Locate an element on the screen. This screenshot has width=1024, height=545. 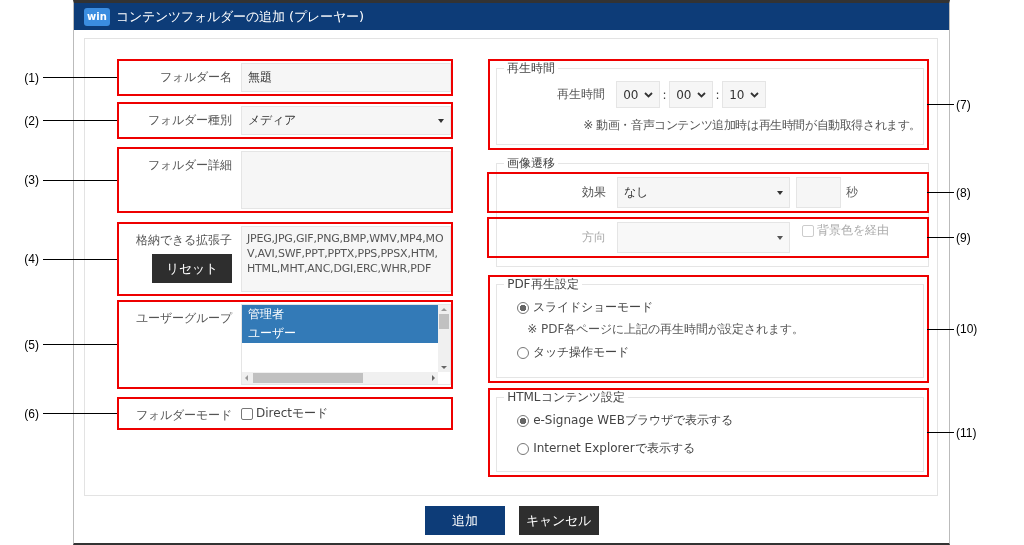
option-label: Directモード is located at coordinates (292, 413).